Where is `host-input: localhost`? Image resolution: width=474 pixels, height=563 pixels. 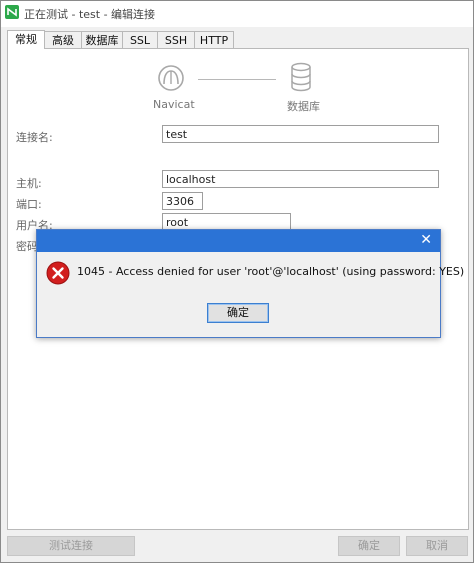
host-input: localhost is located at coordinates (300, 179).